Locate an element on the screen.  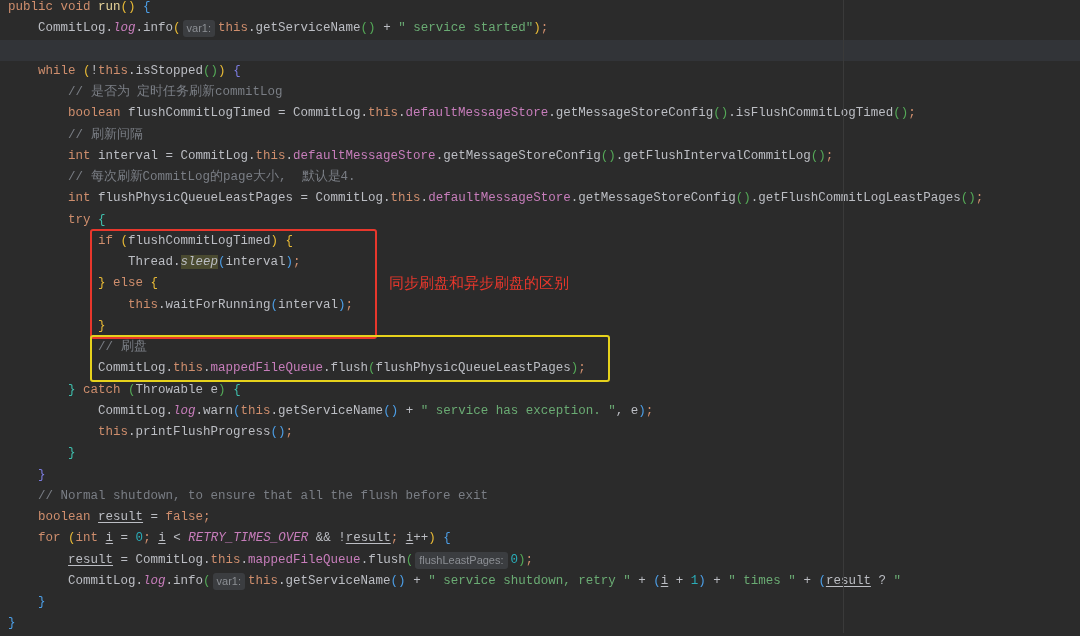
code-text: for (int i = 0; i < RETRY_TIMES_OVER && !result; i++) { is located at coordinates (244, 539).